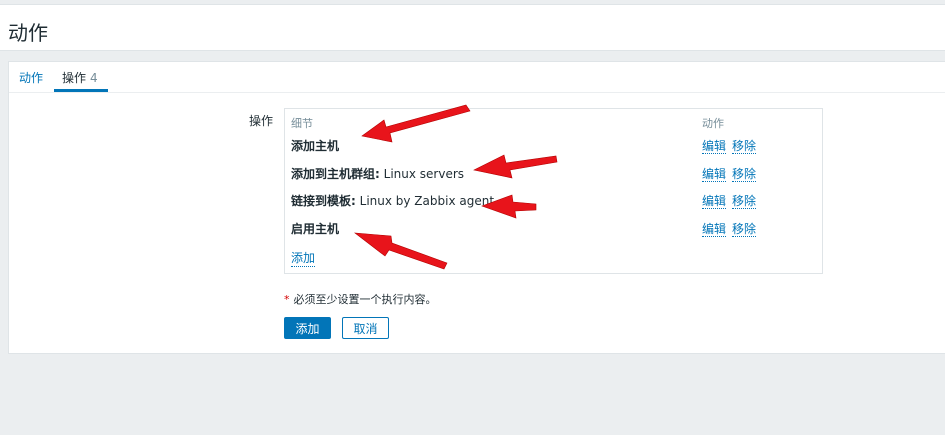  I want to click on operation-detail: 启用主机, so click(315, 229).